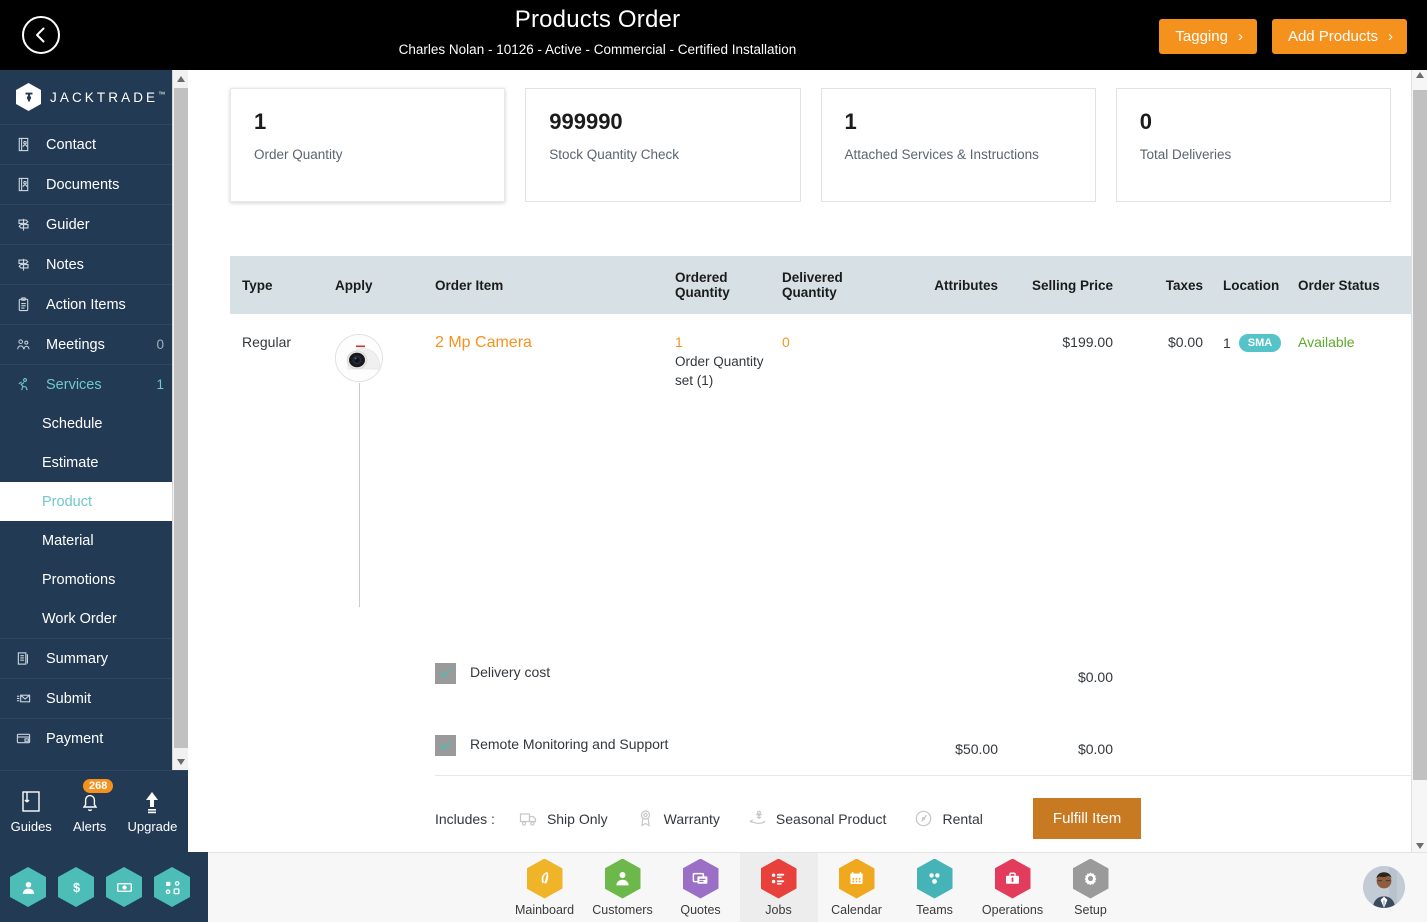 The image size is (1427, 922). I want to click on nav-item-mainboard: Mainboard, so click(545, 887).